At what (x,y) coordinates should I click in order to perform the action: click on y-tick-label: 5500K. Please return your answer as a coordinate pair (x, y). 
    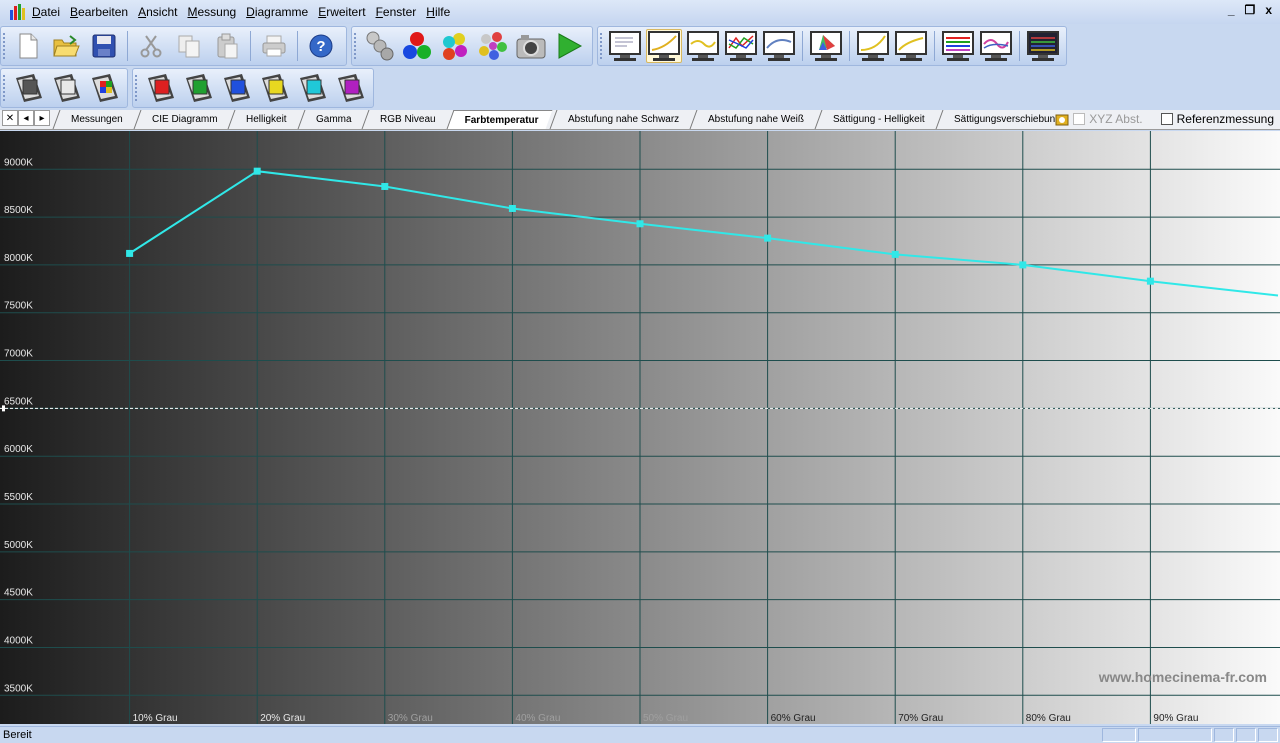
    Looking at the image, I should click on (18, 497).